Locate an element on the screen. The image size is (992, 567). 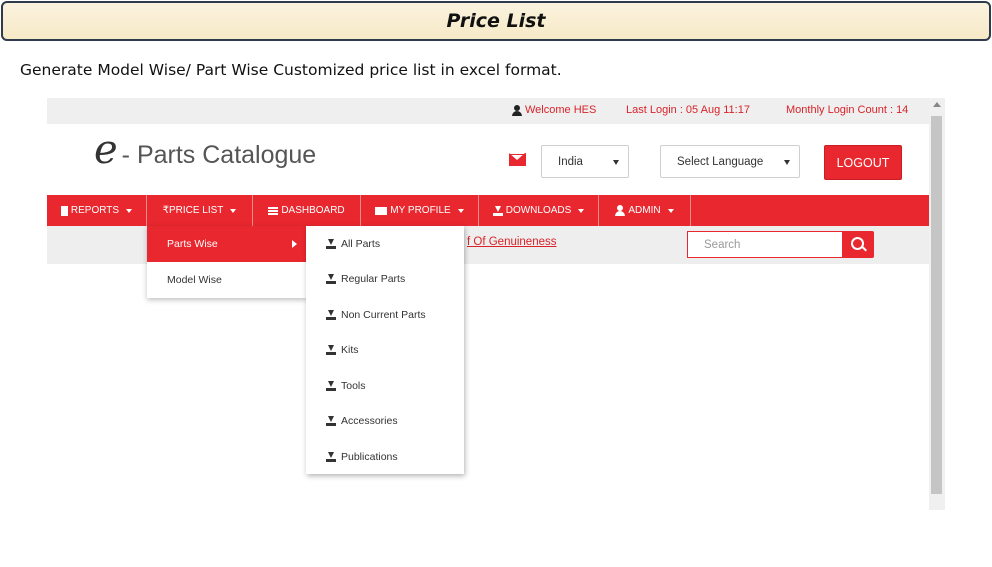
submenu-item-non-current-parts: Non Current Parts is located at coordinates (385, 315).